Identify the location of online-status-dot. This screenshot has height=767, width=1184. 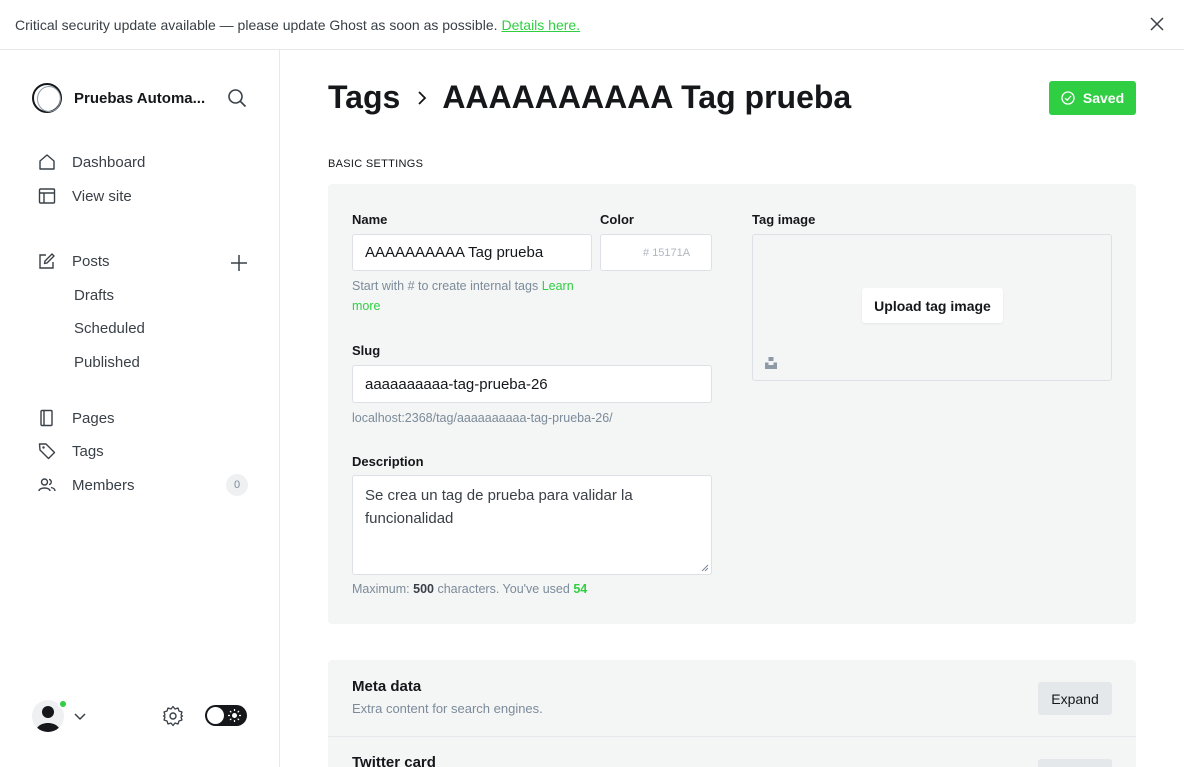
(63, 704).